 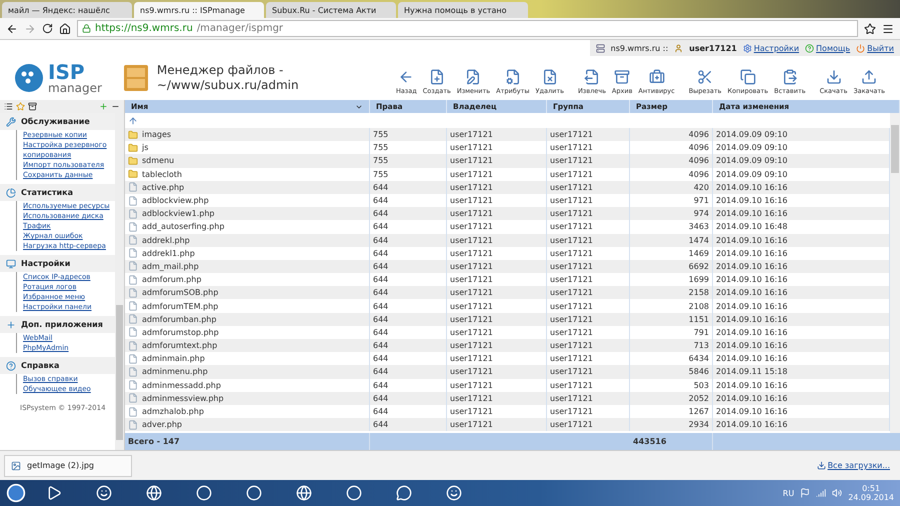 I want to click on bookmark-star-icon, so click(x=870, y=28).